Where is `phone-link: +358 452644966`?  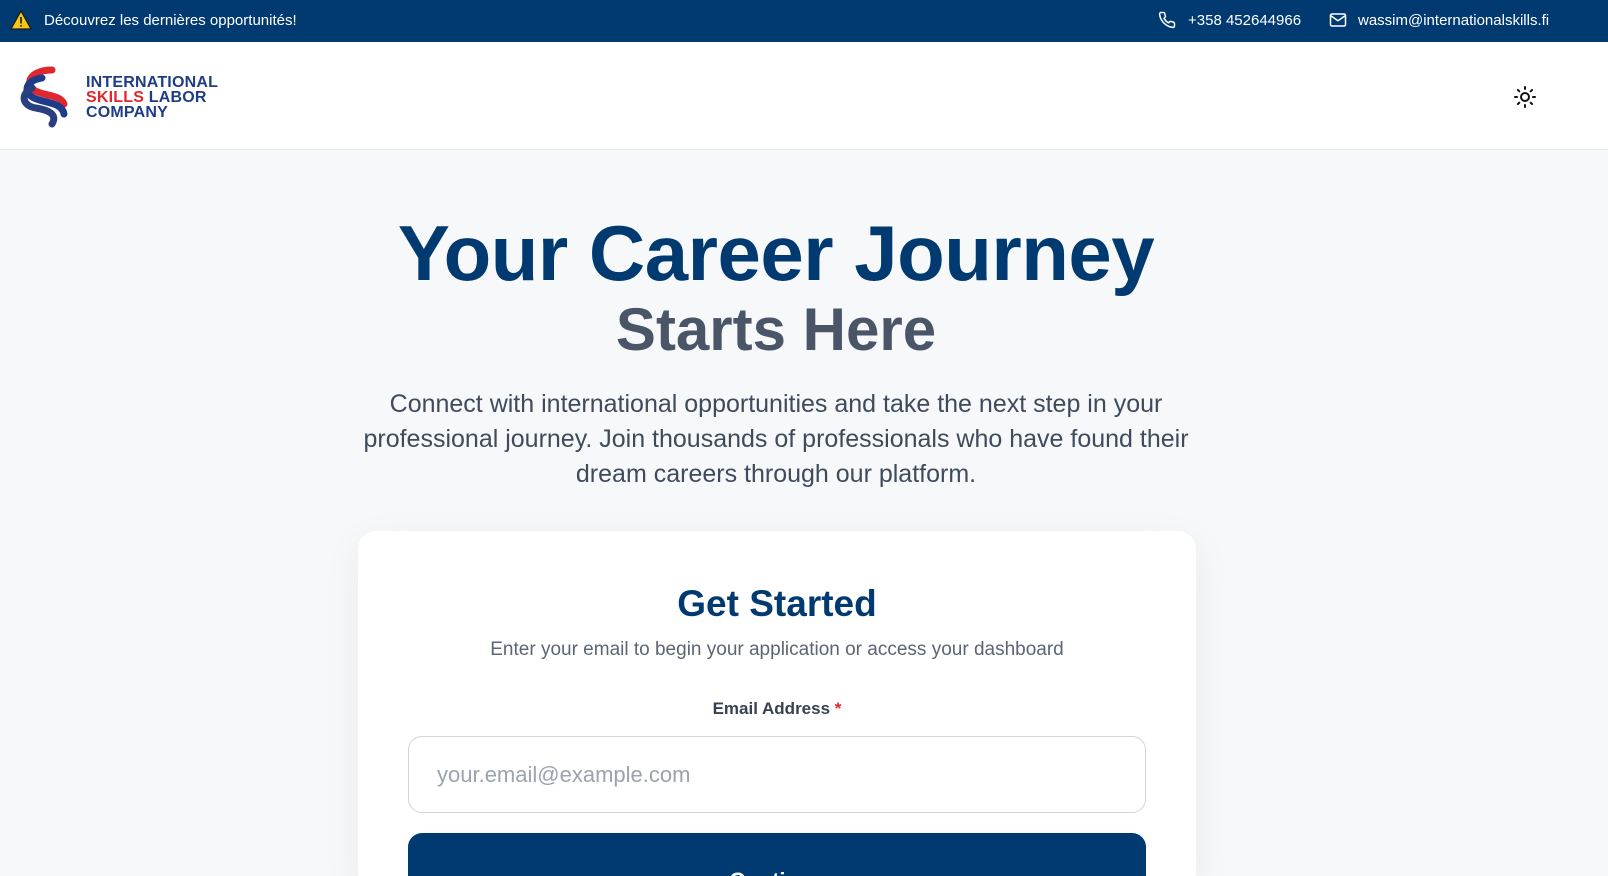 phone-link: +358 452644966 is located at coordinates (1244, 20).